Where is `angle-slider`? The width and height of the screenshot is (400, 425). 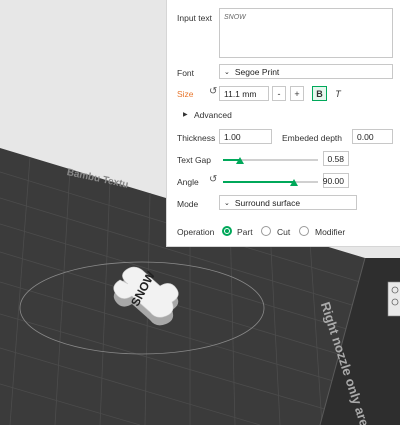 angle-slider is located at coordinates (270, 182).